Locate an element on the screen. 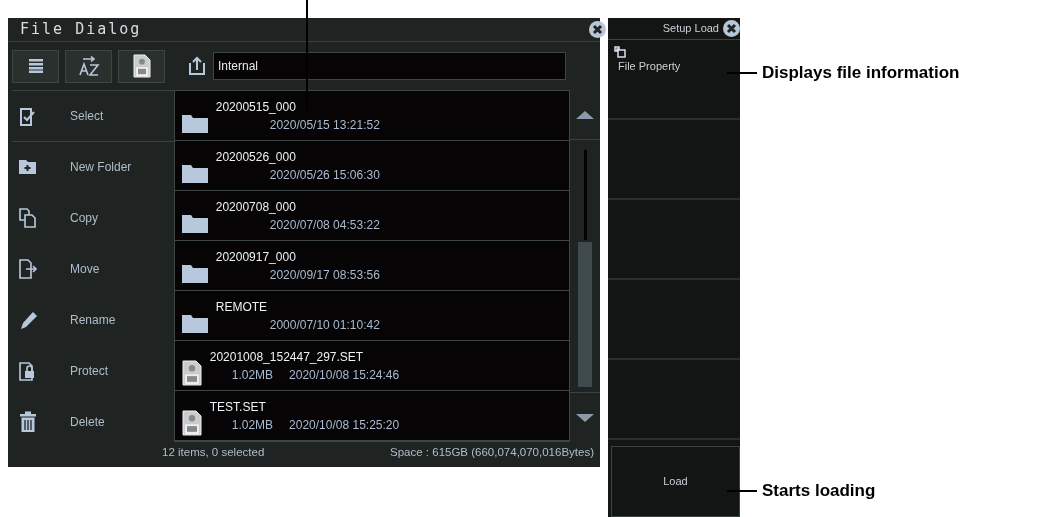 This screenshot has height=517, width=1041. file-row: 20200917_000 2020/09/17 08:53:56 is located at coordinates (372, 266).